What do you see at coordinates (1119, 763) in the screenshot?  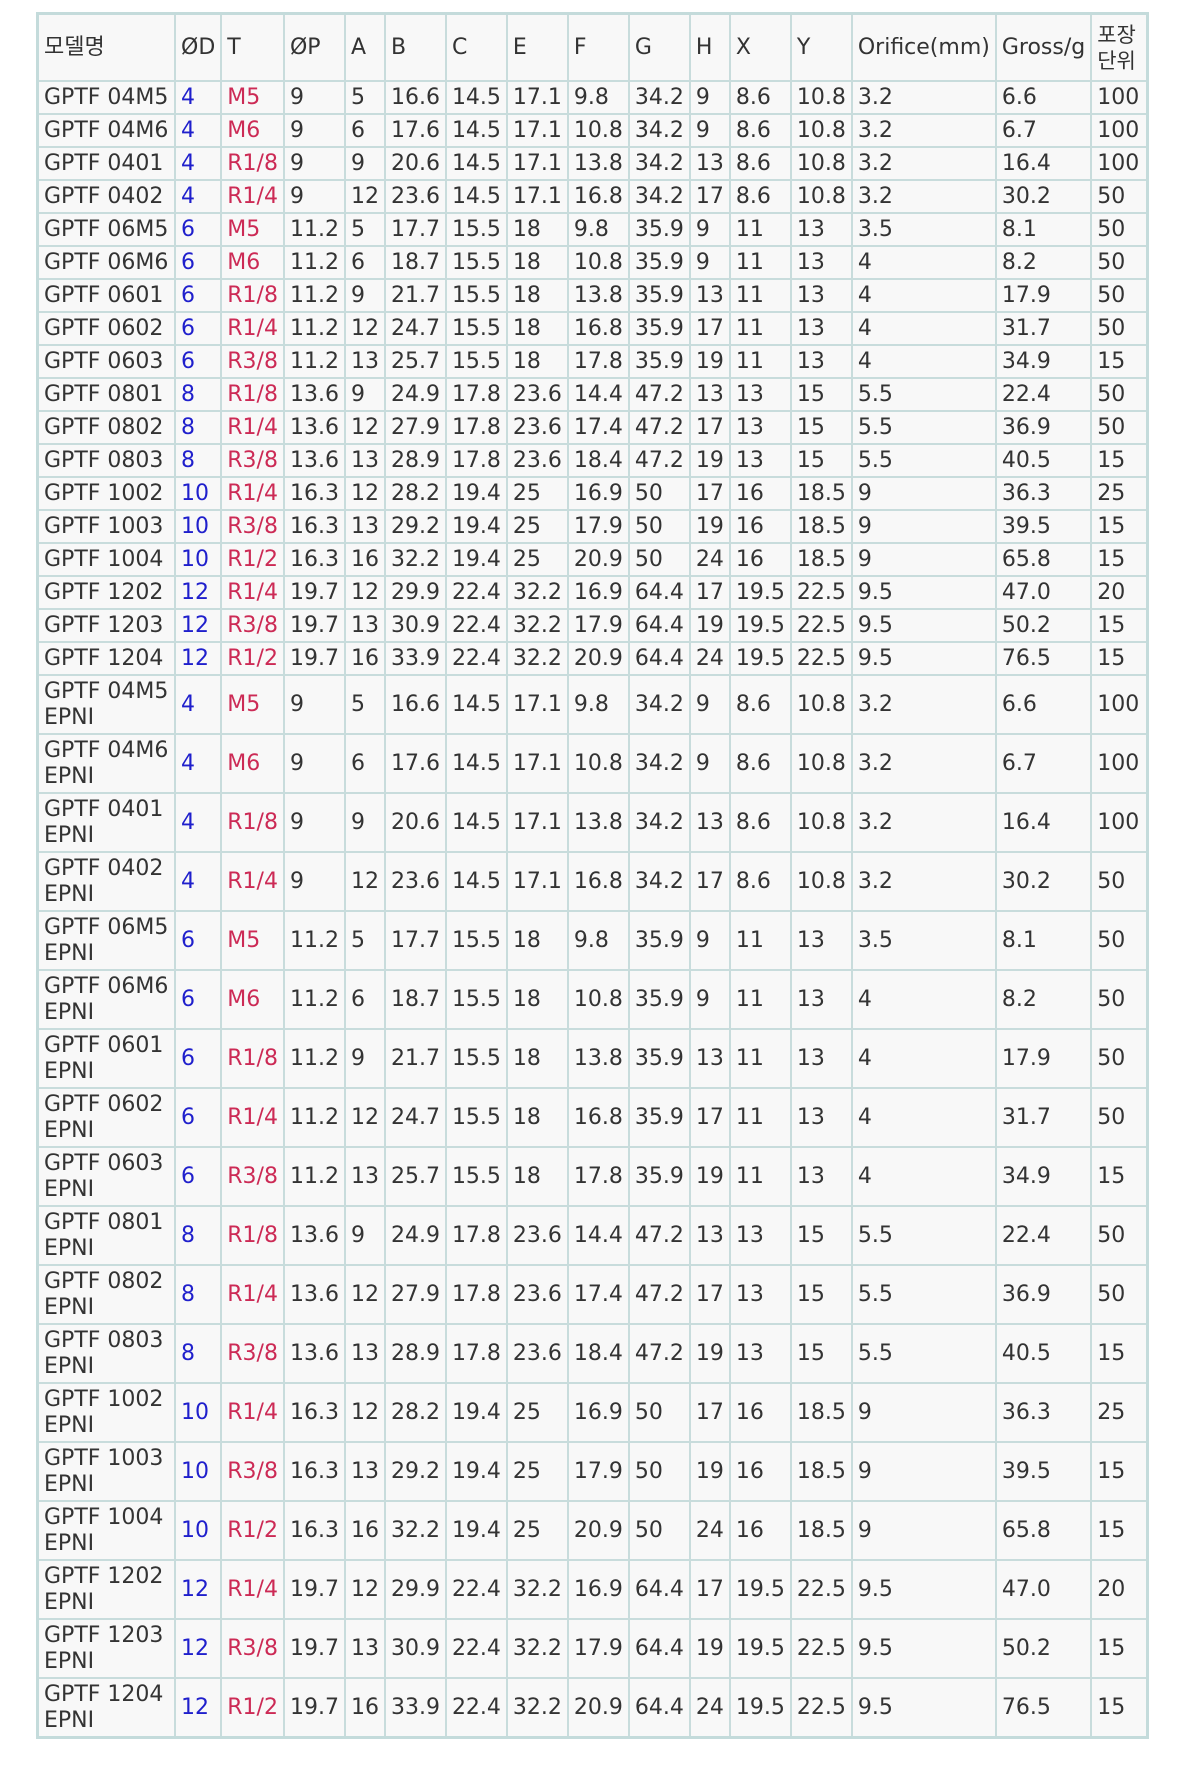 I see `cell-package-unit: 100` at bounding box center [1119, 763].